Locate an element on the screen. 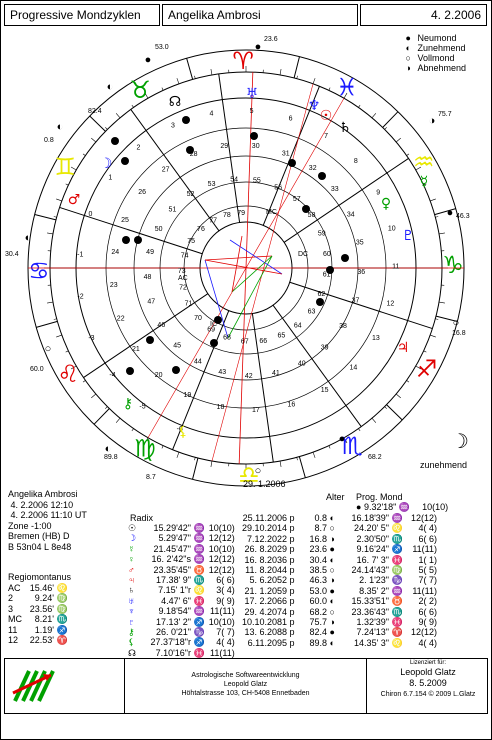  age-number: 1 is located at coordinates (110, 177).